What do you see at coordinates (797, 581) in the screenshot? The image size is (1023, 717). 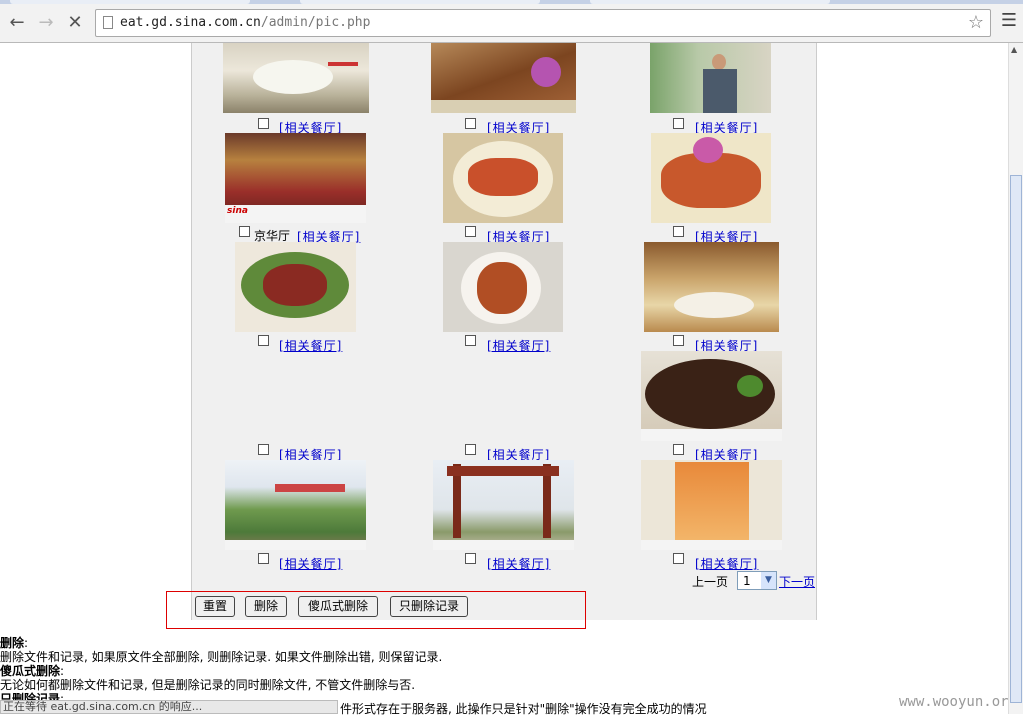 I see `next-page-link: 下一页` at bounding box center [797, 581].